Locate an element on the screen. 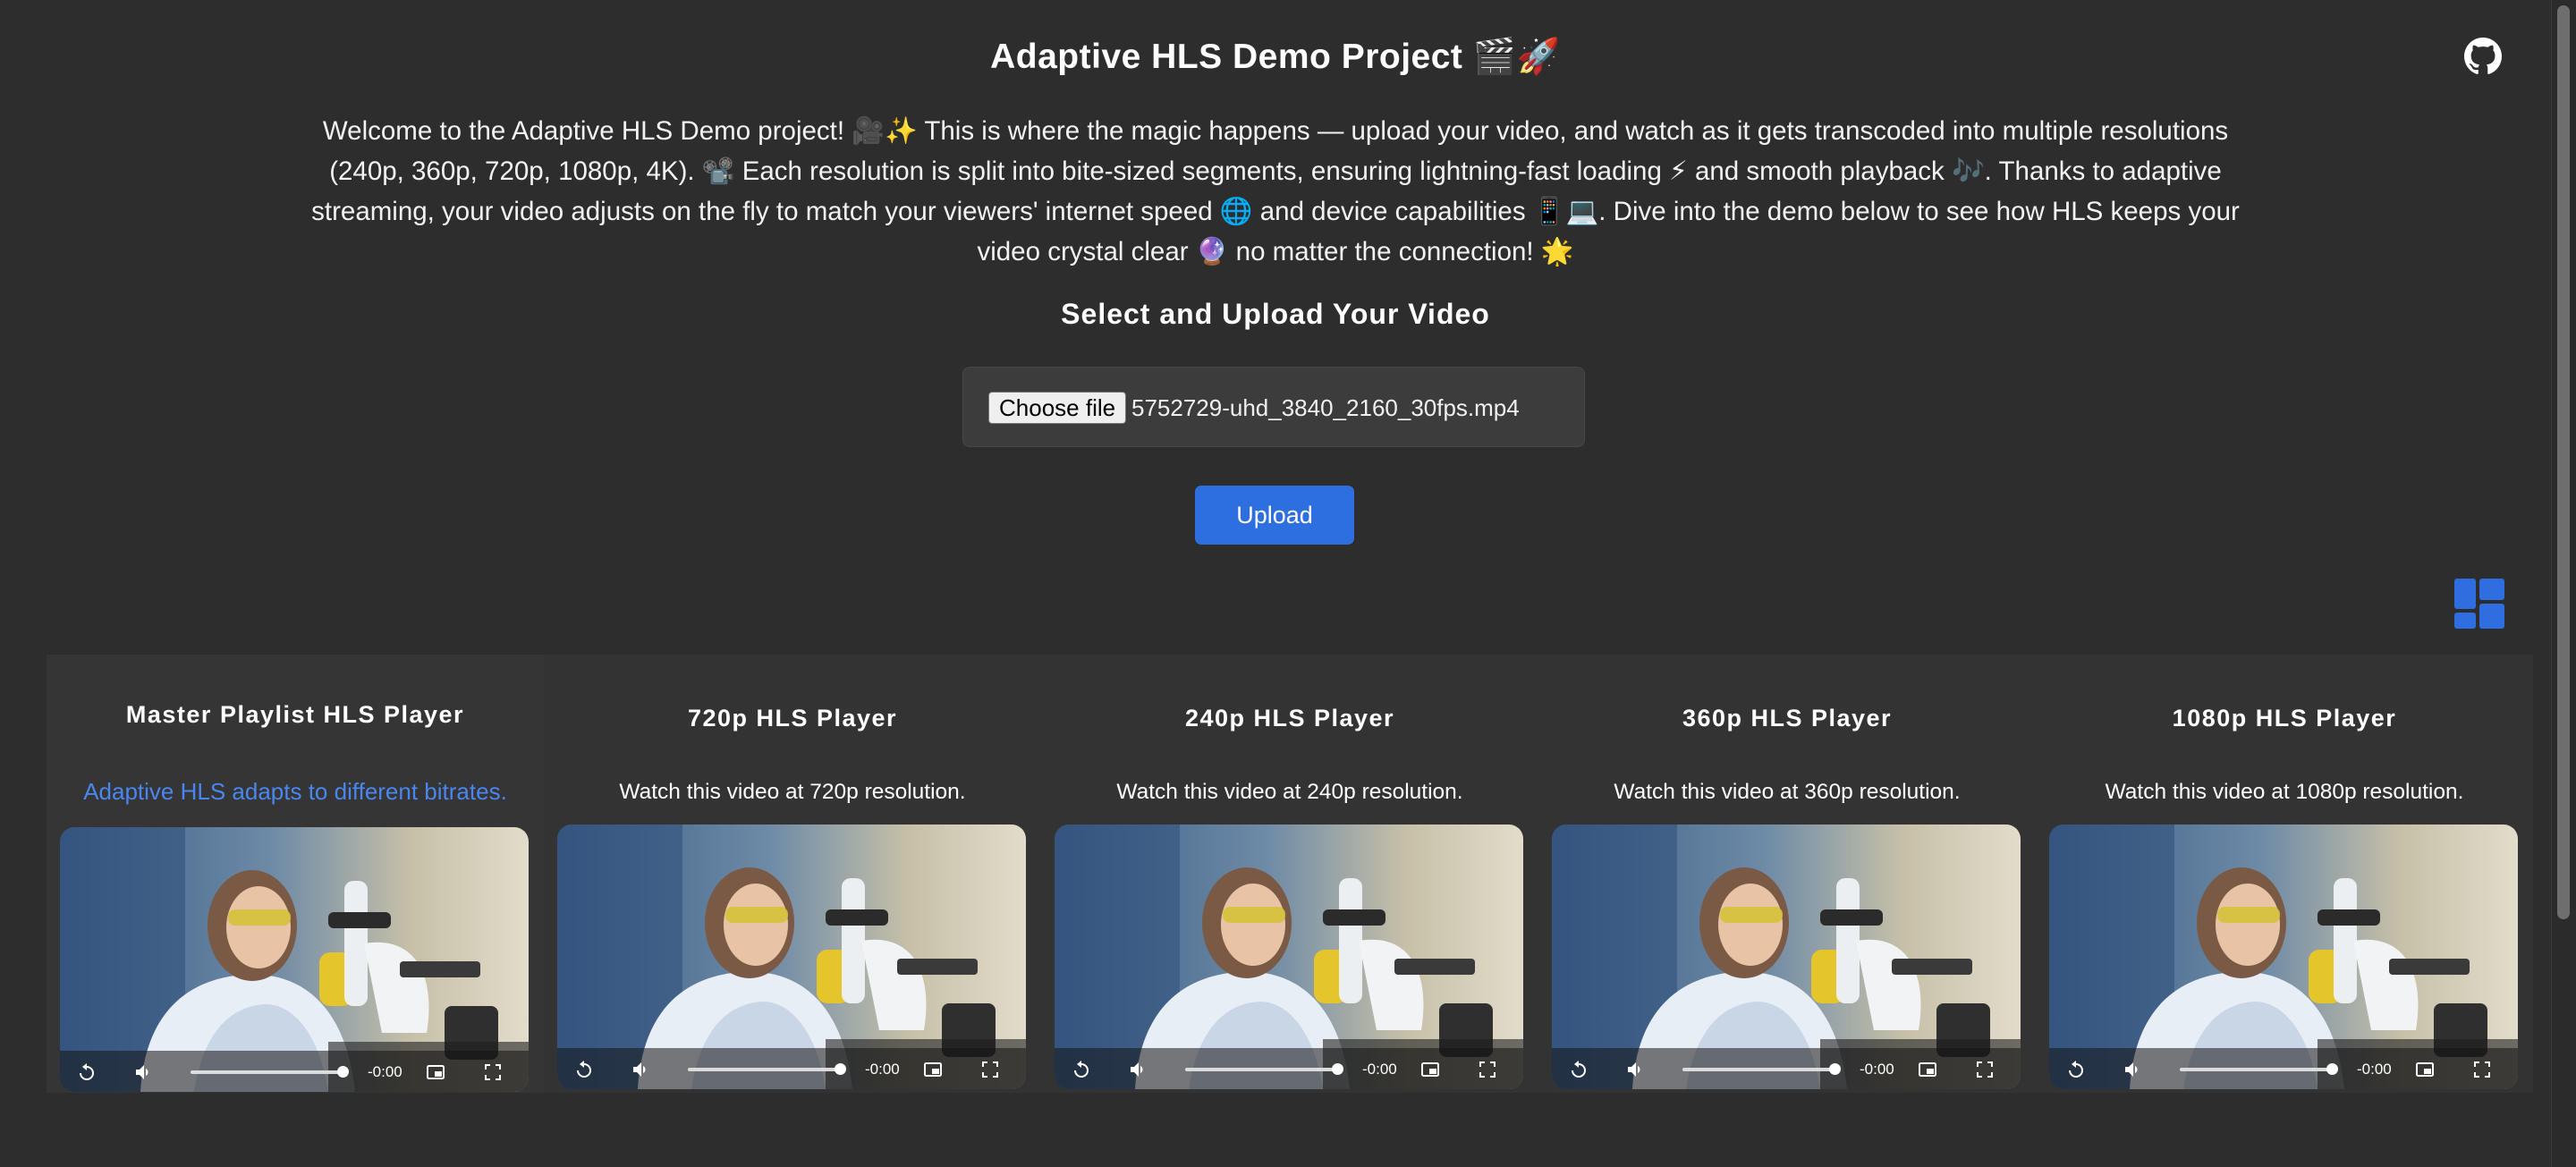  scrollbar is located at coordinates (2563, 583).